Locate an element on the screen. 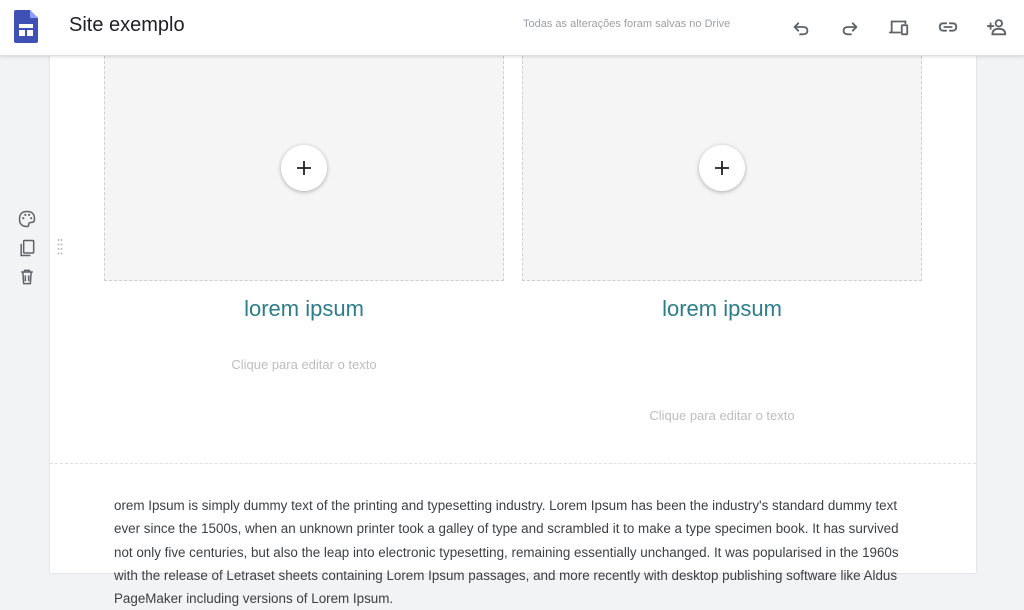 This screenshot has height=610, width=1024. add-person-icon is located at coordinates (996, 27).